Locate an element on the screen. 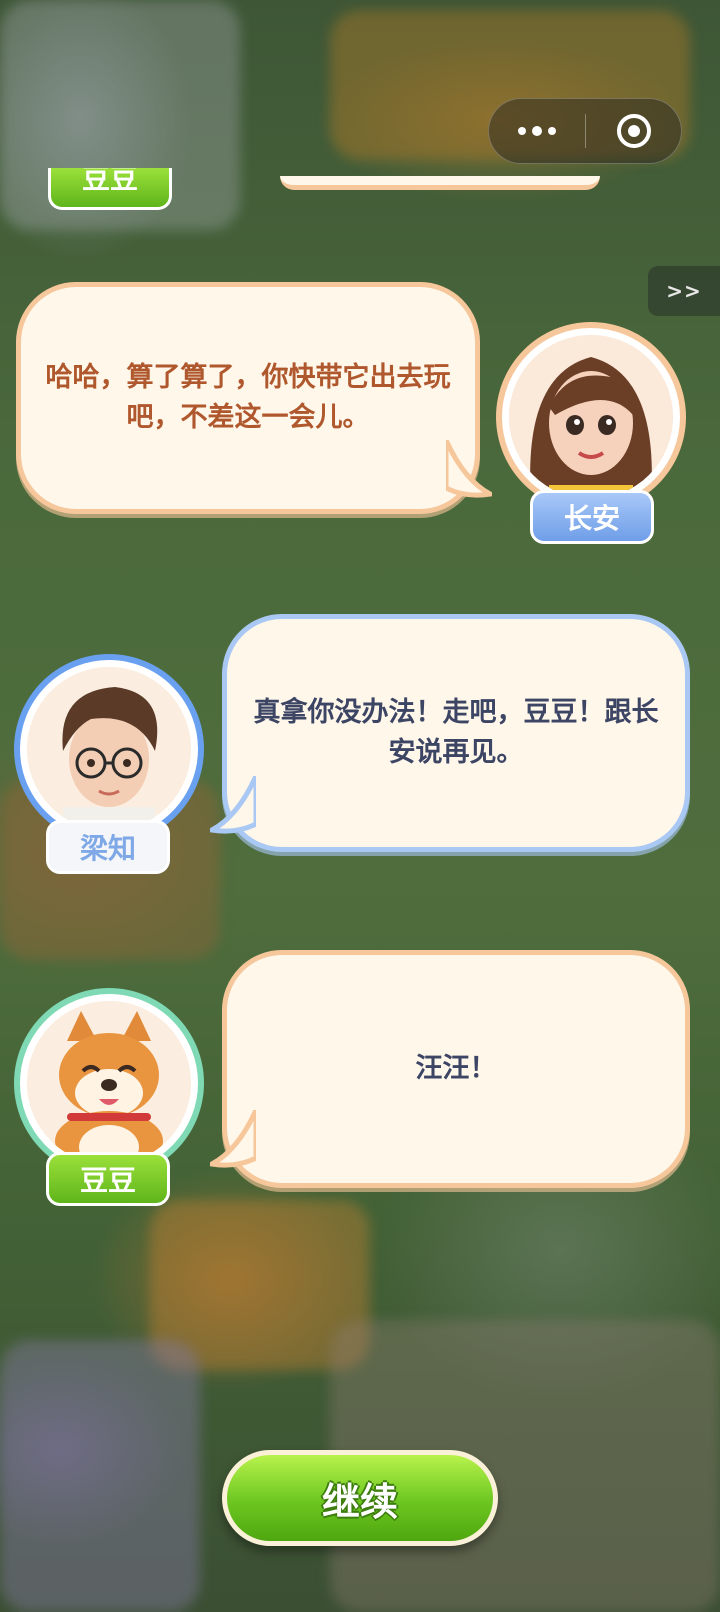 The image size is (720, 1612). girl-portrait-icon is located at coordinates (591, 417).